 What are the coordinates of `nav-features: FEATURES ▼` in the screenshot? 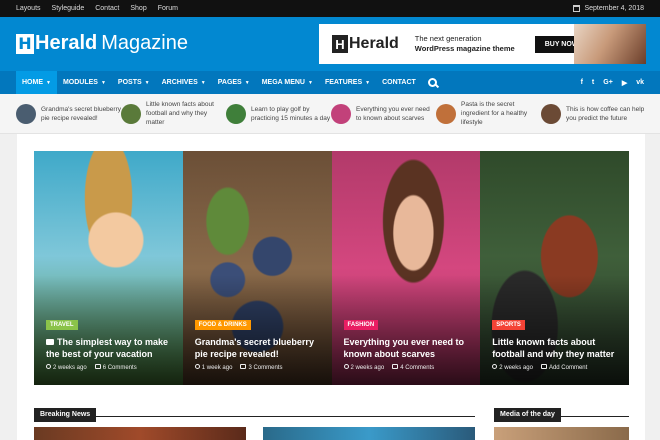 It's located at (347, 82).